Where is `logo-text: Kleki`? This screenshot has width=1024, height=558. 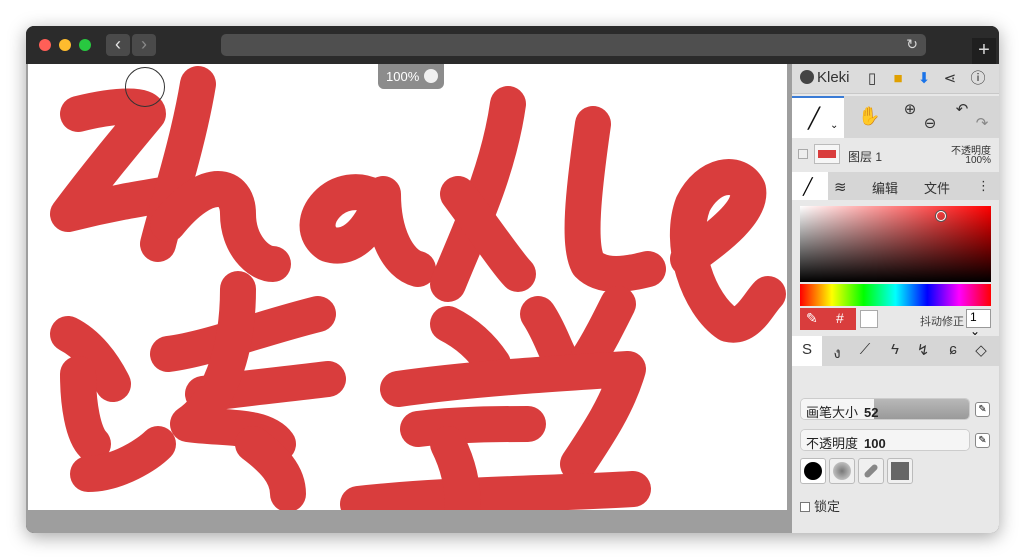 logo-text: Kleki is located at coordinates (833, 77).